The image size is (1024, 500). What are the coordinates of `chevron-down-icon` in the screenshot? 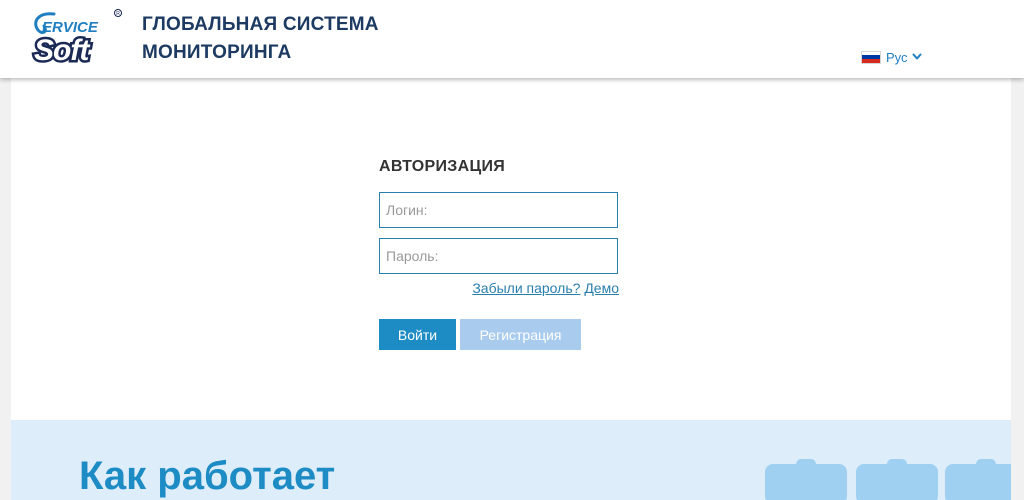 It's located at (917, 56).